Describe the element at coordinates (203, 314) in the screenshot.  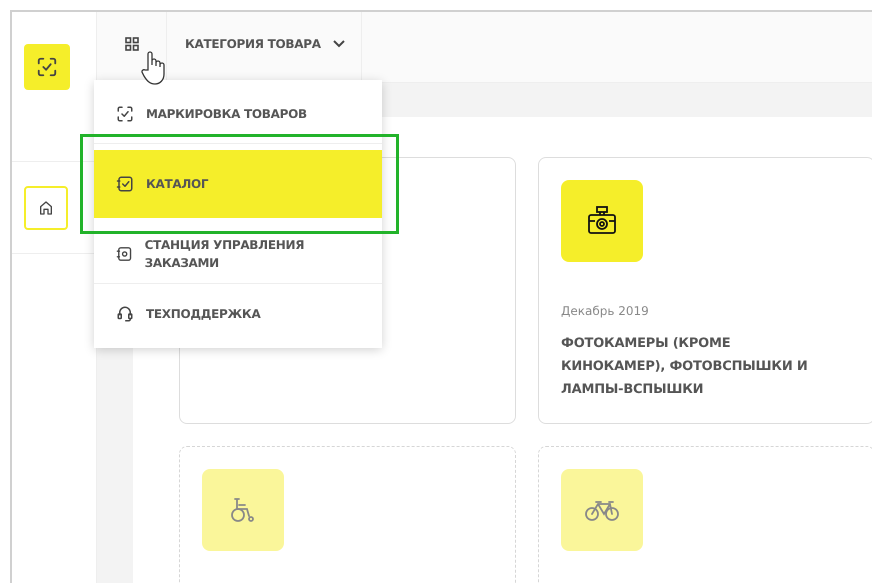
I see `menu-item-label: ТЕХПОДДЕРЖКА` at that location.